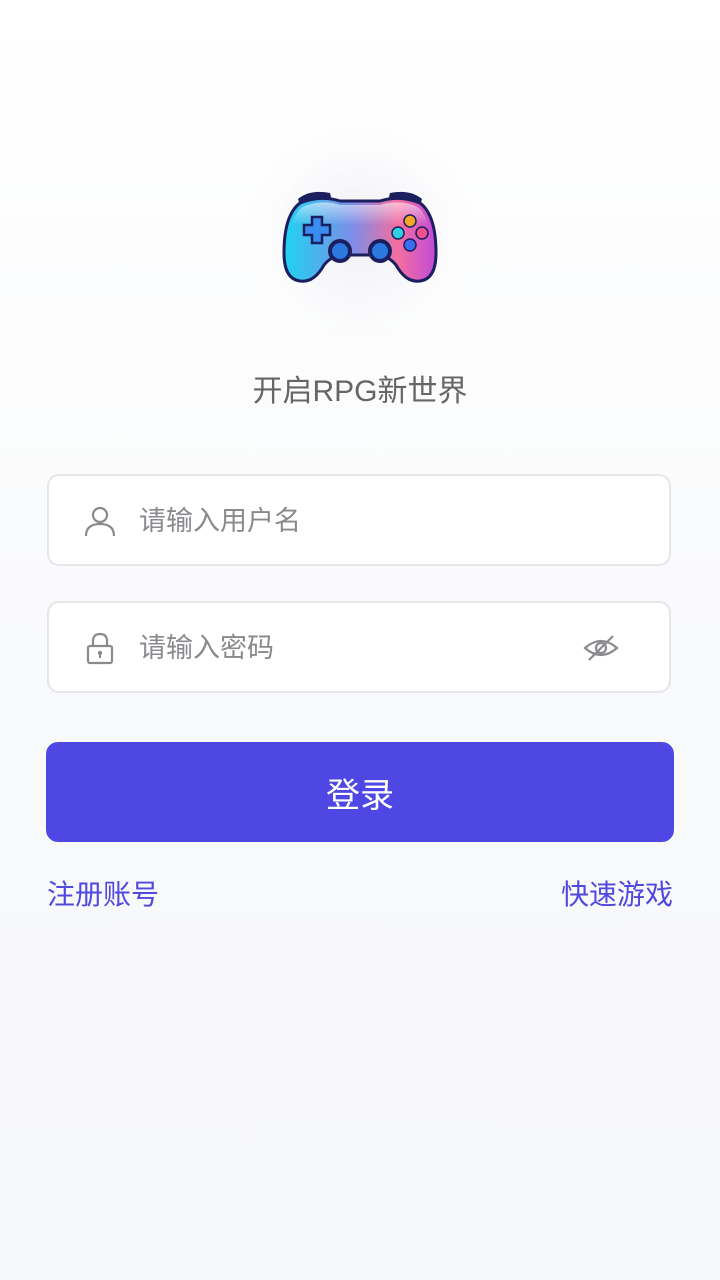 The image size is (720, 1280). Describe the element at coordinates (100, 648) in the screenshot. I see `lock-icon` at that location.